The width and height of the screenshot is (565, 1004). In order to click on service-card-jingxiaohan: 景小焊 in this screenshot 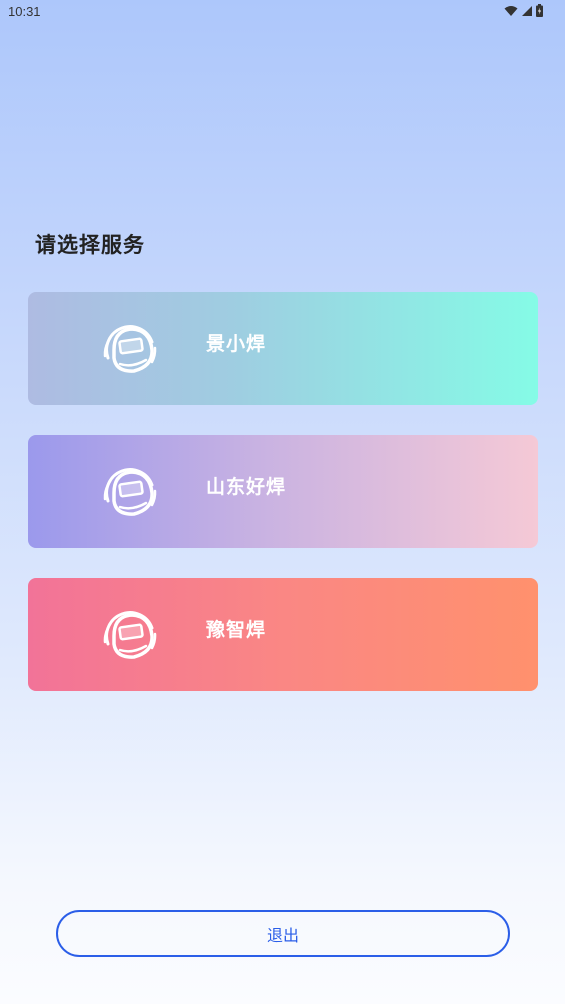, I will do `click(283, 348)`.